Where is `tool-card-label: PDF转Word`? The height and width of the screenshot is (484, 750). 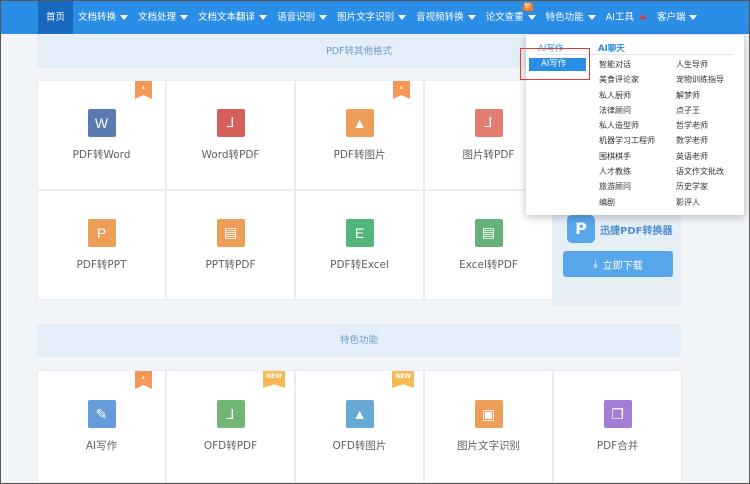 tool-card-label: PDF转Word is located at coordinates (101, 154).